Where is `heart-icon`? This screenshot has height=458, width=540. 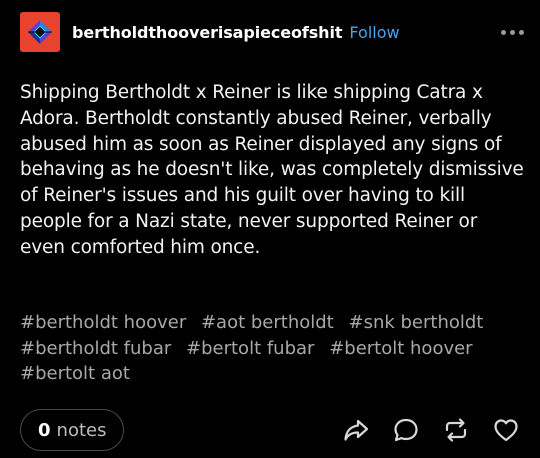 heart-icon is located at coordinates (506, 430).